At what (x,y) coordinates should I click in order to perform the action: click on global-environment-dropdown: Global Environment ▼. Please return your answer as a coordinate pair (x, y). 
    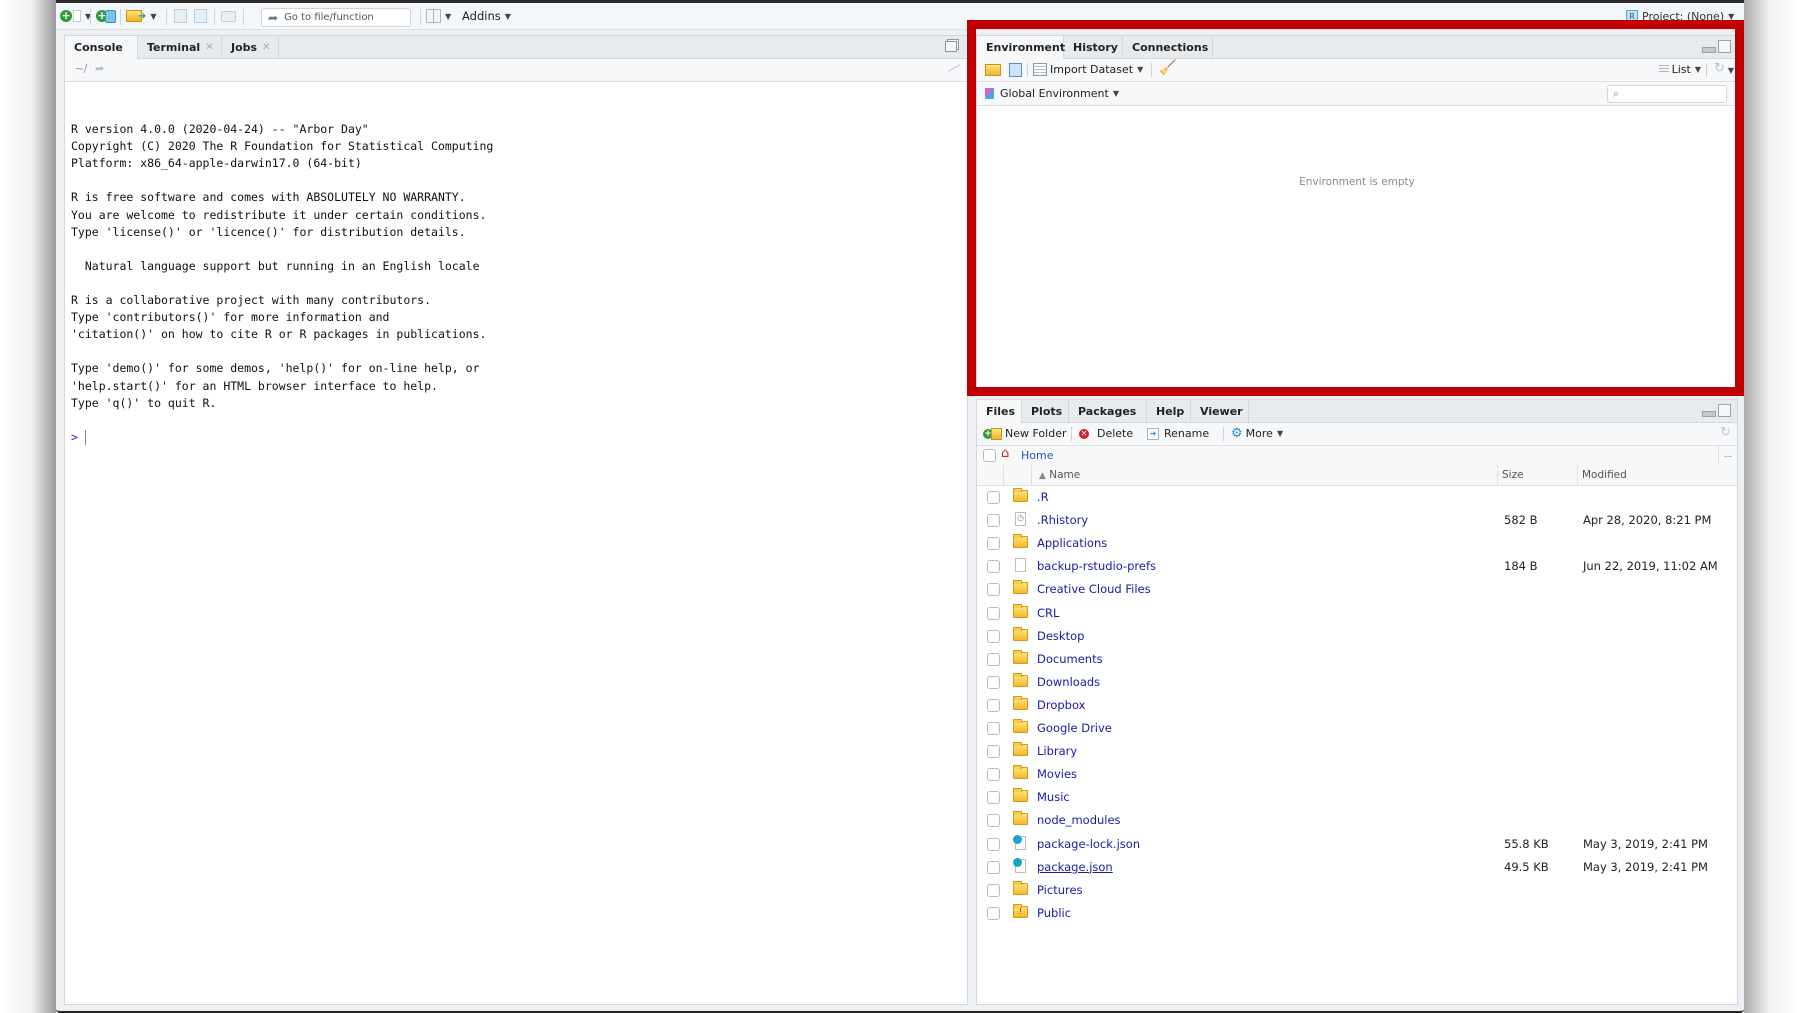
    Looking at the image, I should click on (1052, 93).